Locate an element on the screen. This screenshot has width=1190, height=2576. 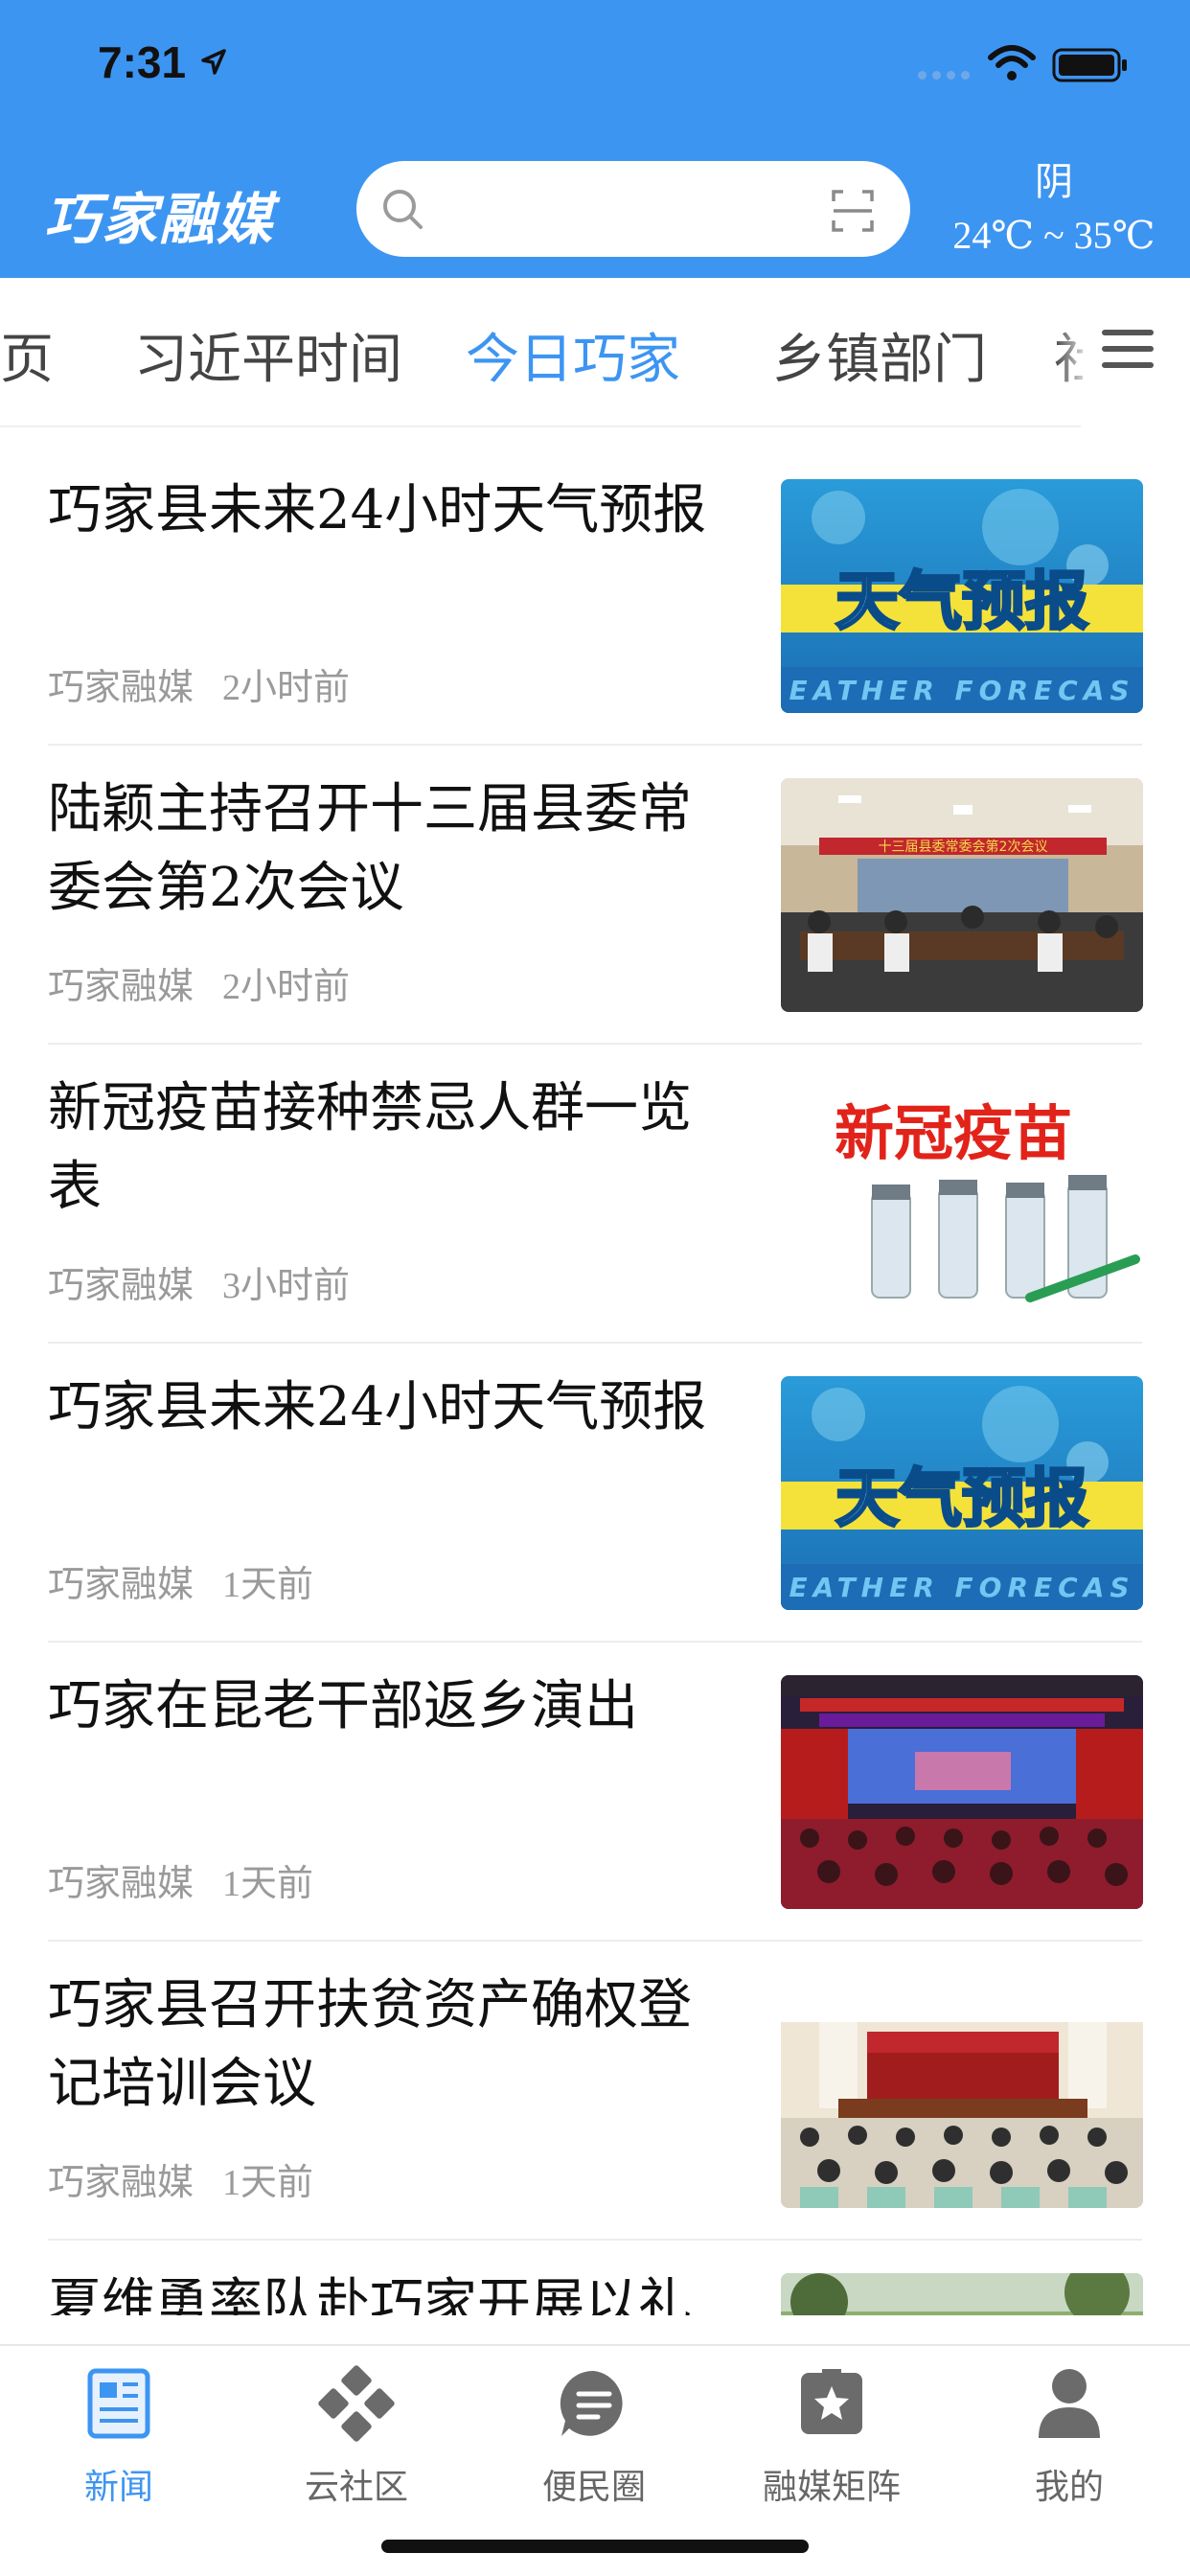
app-header: 7:31 巧家融媒 阴 24℃ ~ 35℃ is located at coordinates (595, 139).